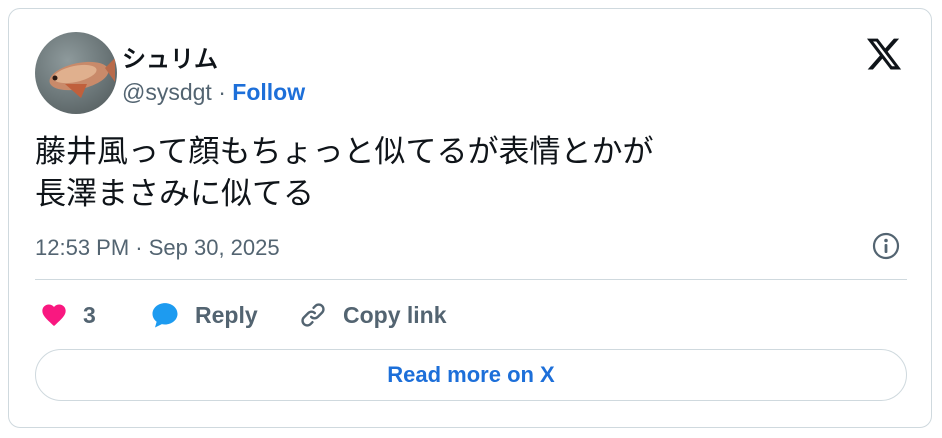 The image size is (942, 438). What do you see at coordinates (170, 56) in the screenshot?
I see `display-name: シュリム` at bounding box center [170, 56].